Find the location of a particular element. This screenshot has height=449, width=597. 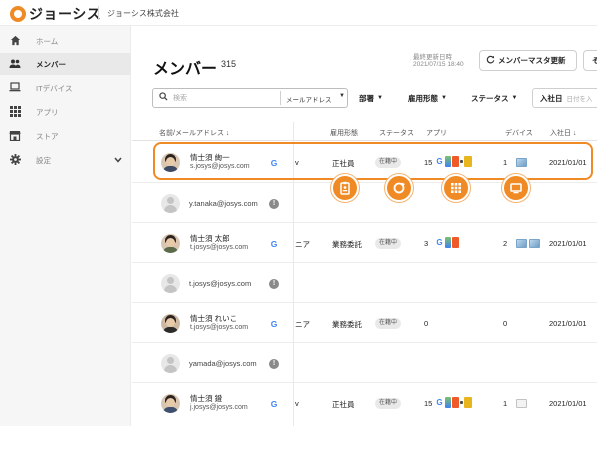

member-email: yamada@josys.com is located at coordinates (223, 363).